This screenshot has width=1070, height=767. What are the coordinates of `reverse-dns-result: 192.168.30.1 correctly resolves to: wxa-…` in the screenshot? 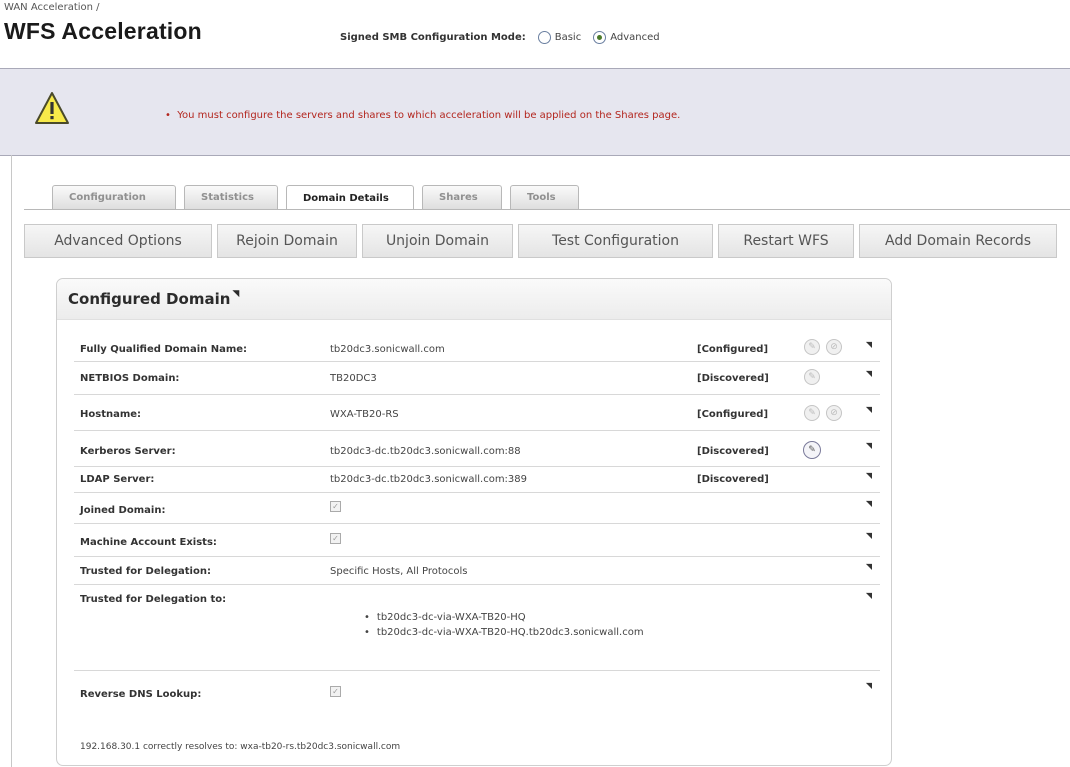 It's located at (240, 747).